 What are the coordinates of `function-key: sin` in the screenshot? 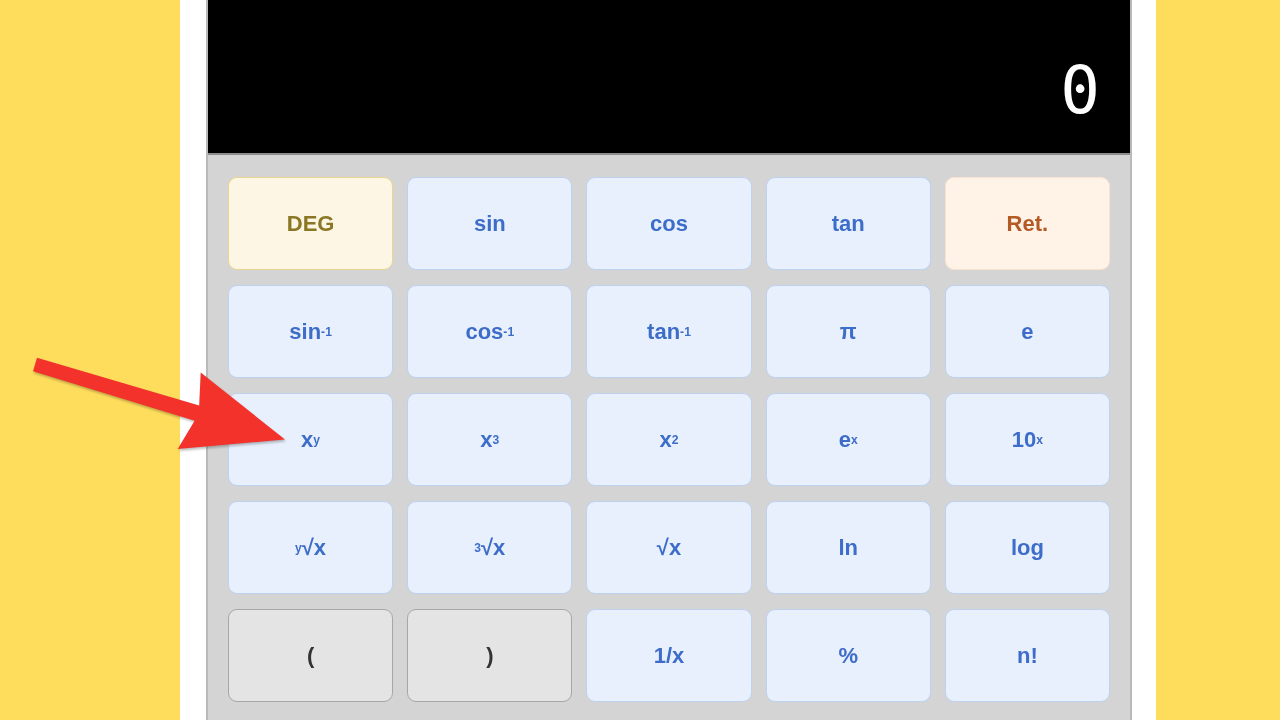 It's located at (490, 223).